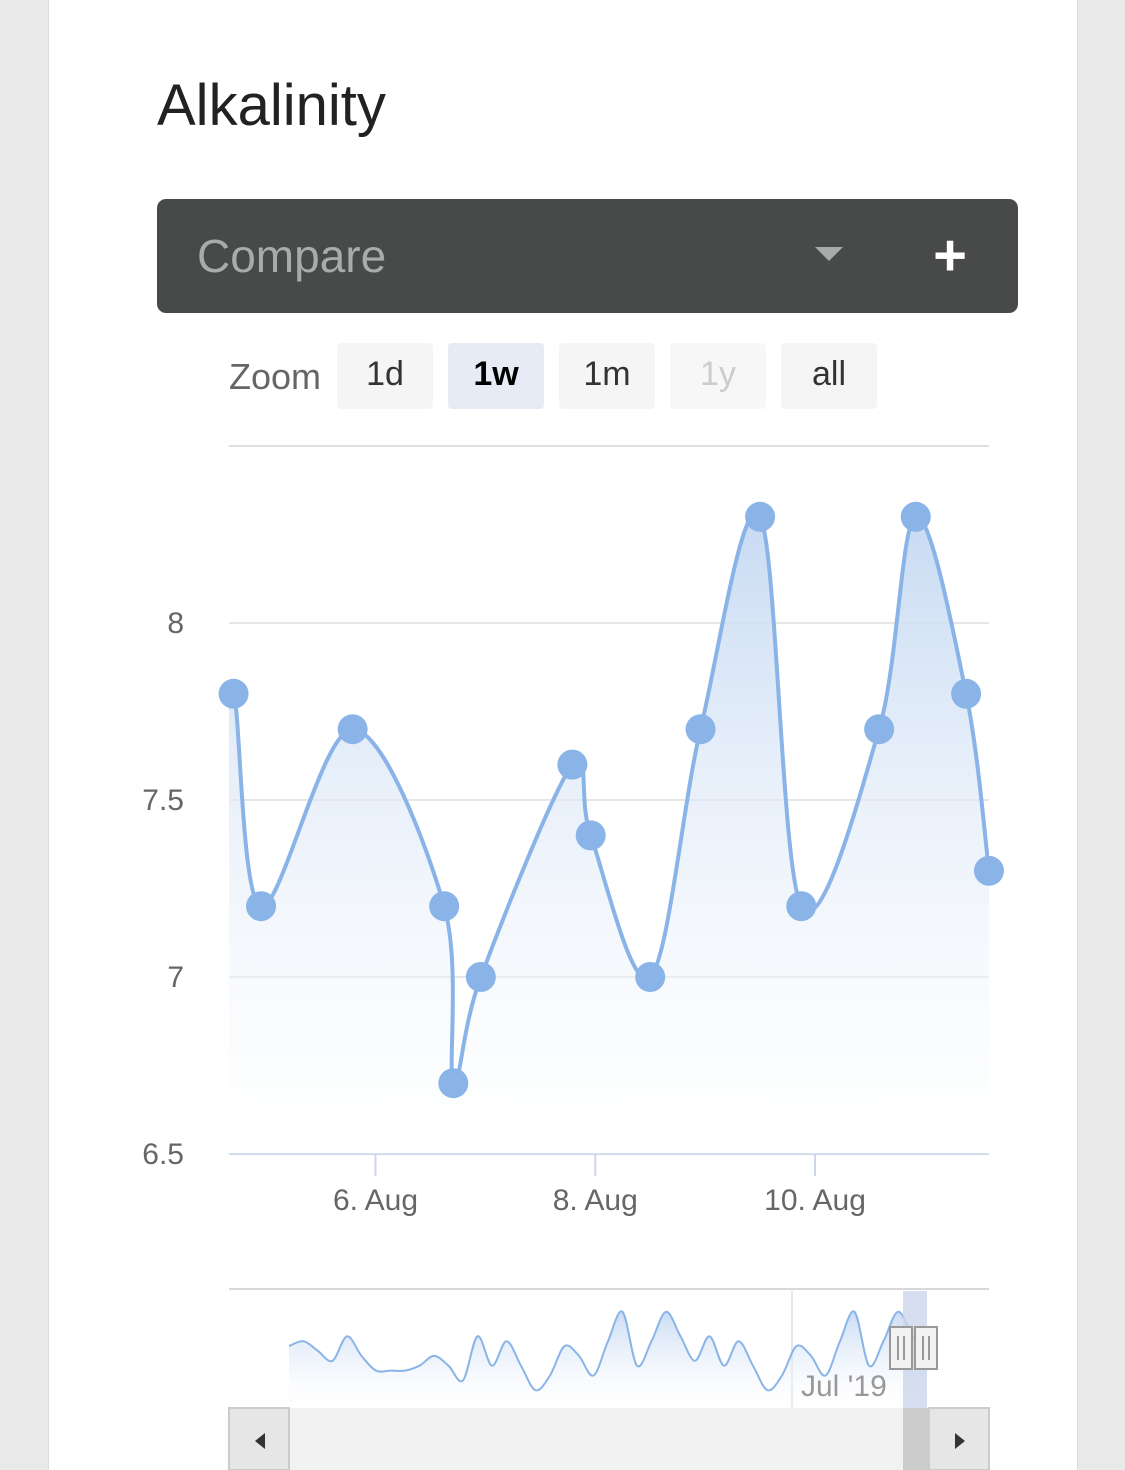 The height and width of the screenshot is (1470, 1125). Describe the element at coordinates (815, 1200) in the screenshot. I see `x-tick-label: 10. Aug` at that location.